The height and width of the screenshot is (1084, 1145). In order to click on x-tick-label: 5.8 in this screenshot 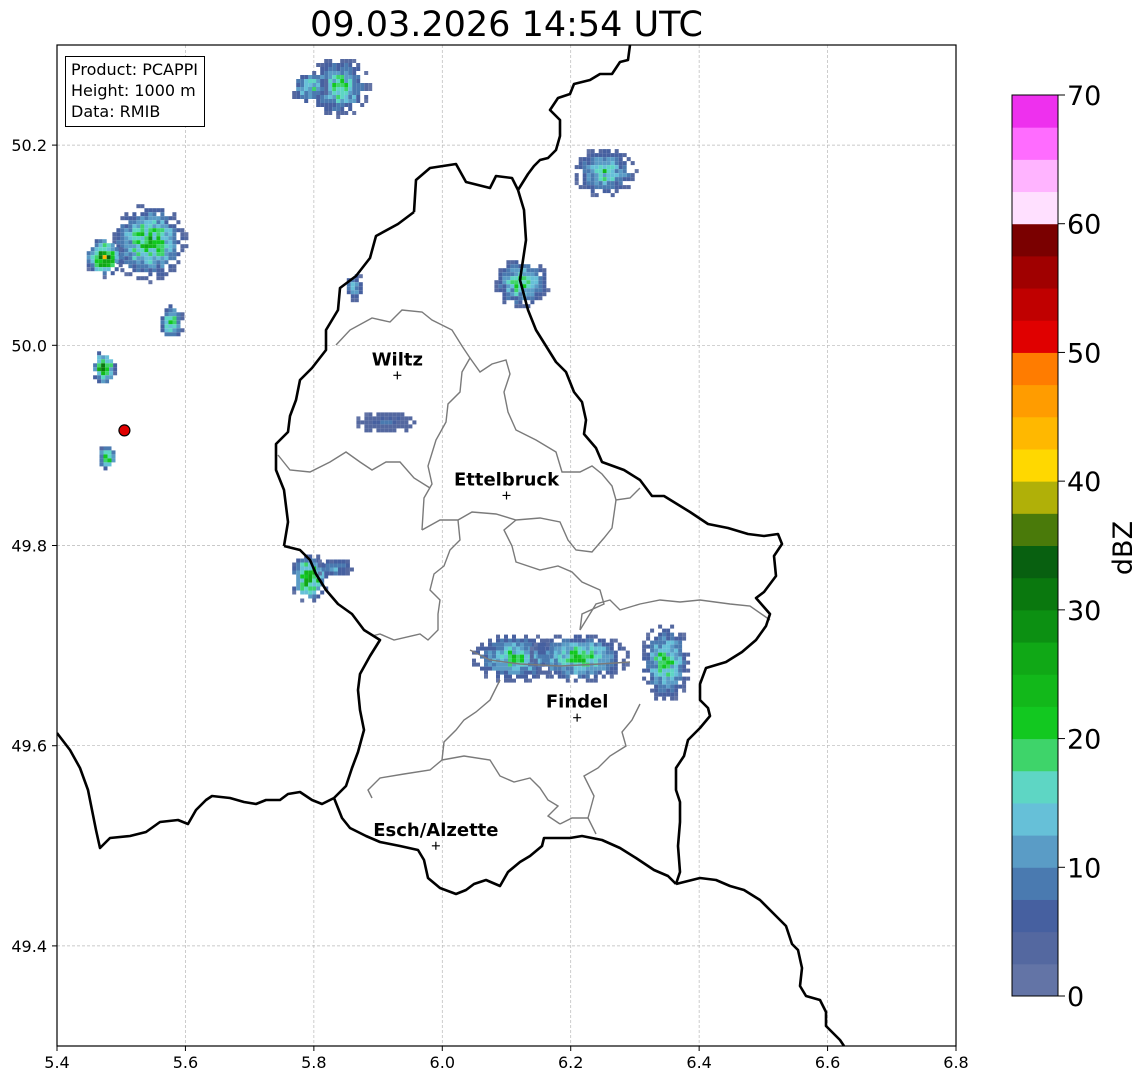, I will do `click(313, 1062)`.